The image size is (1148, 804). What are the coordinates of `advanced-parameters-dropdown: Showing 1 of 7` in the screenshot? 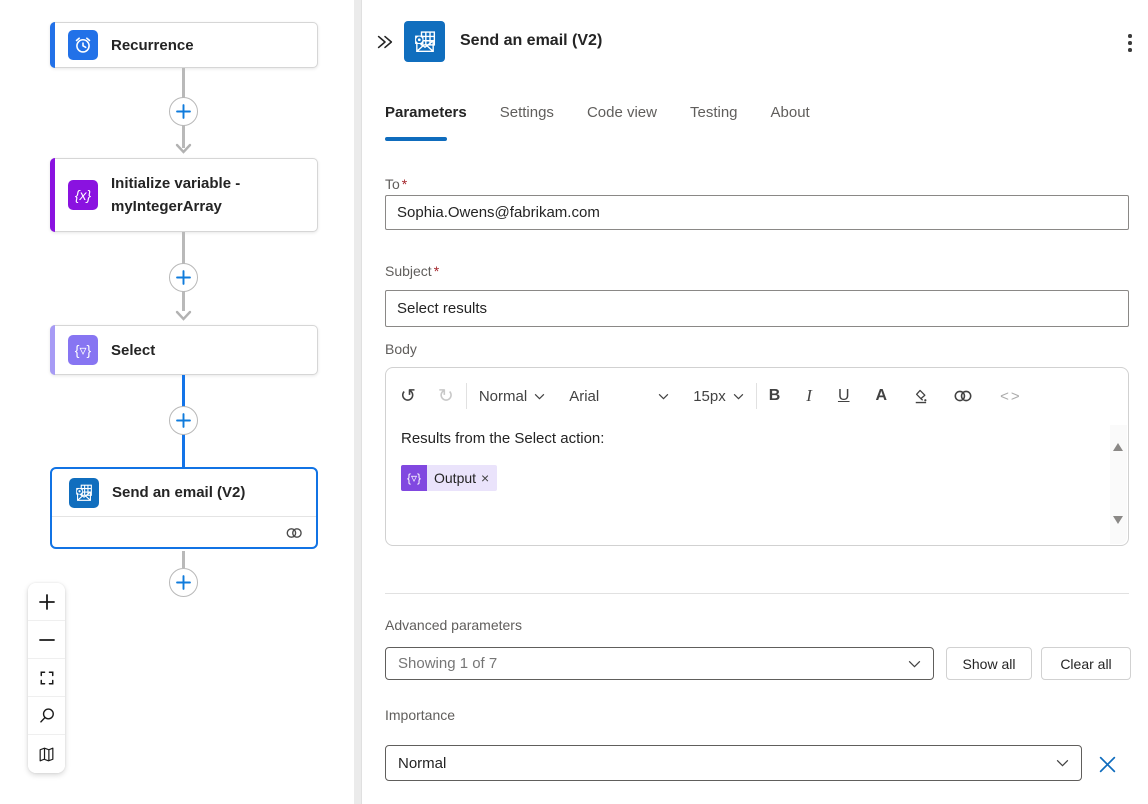 It's located at (659, 663).